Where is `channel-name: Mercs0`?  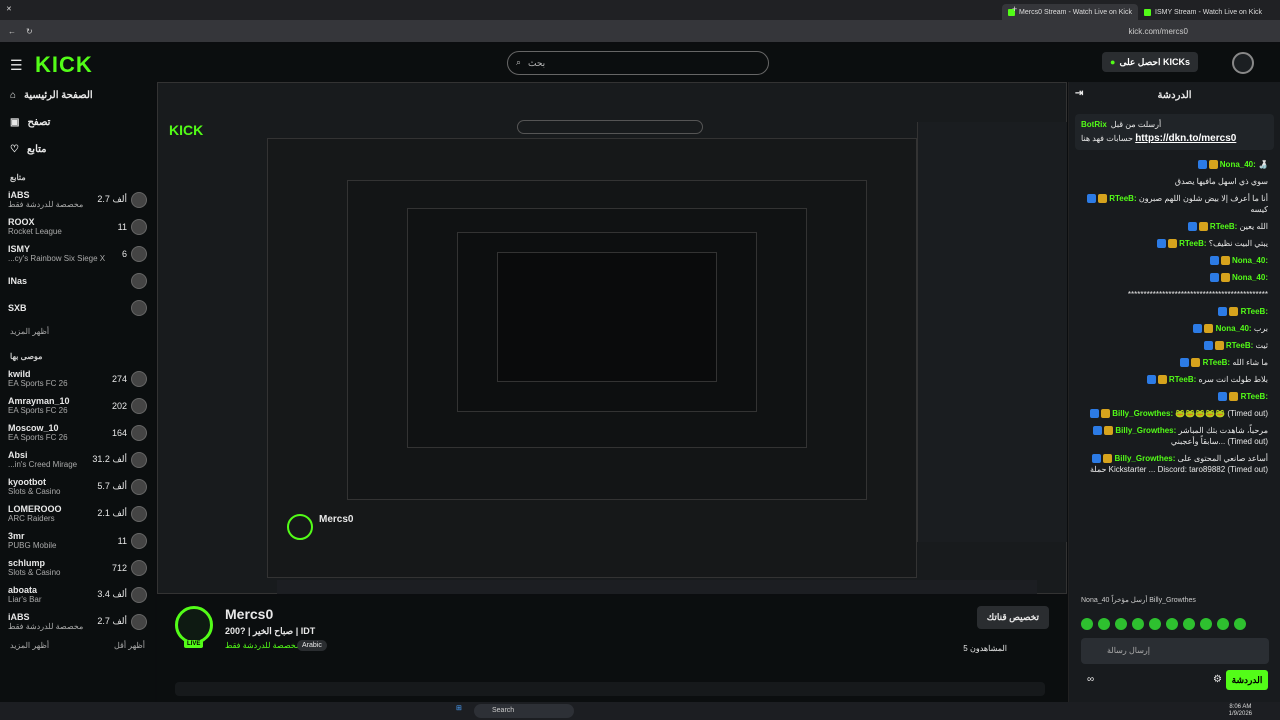
channel-name: Mercs0 is located at coordinates (249, 614).